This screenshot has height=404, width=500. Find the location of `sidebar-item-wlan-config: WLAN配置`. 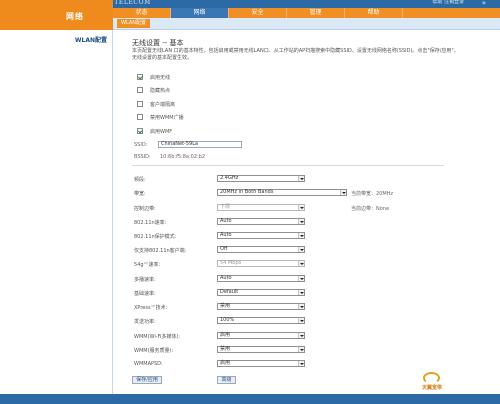

sidebar-item-wlan-config: WLAN配置 is located at coordinates (56, 40).